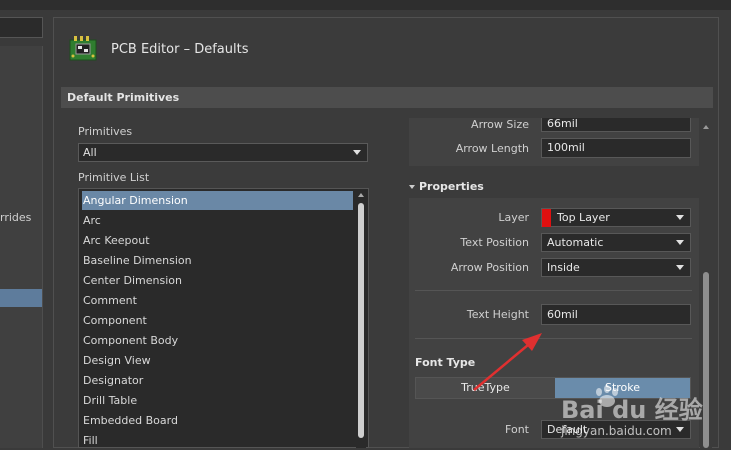  I want to click on list-item: Baseline Dimension, so click(217, 260).